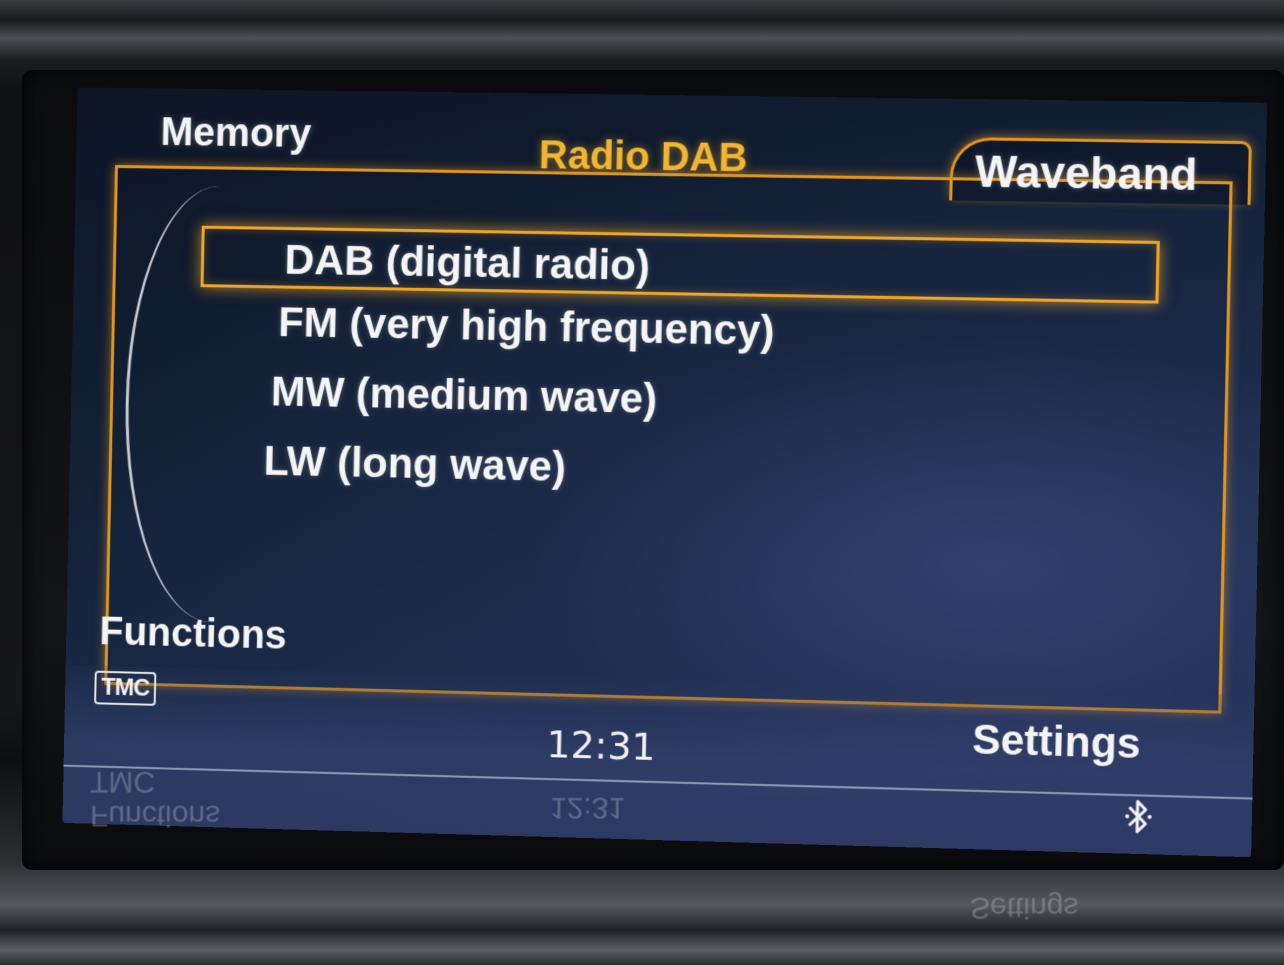 The width and height of the screenshot is (1284, 965). I want to click on settings-button: Settings, so click(1056, 741).